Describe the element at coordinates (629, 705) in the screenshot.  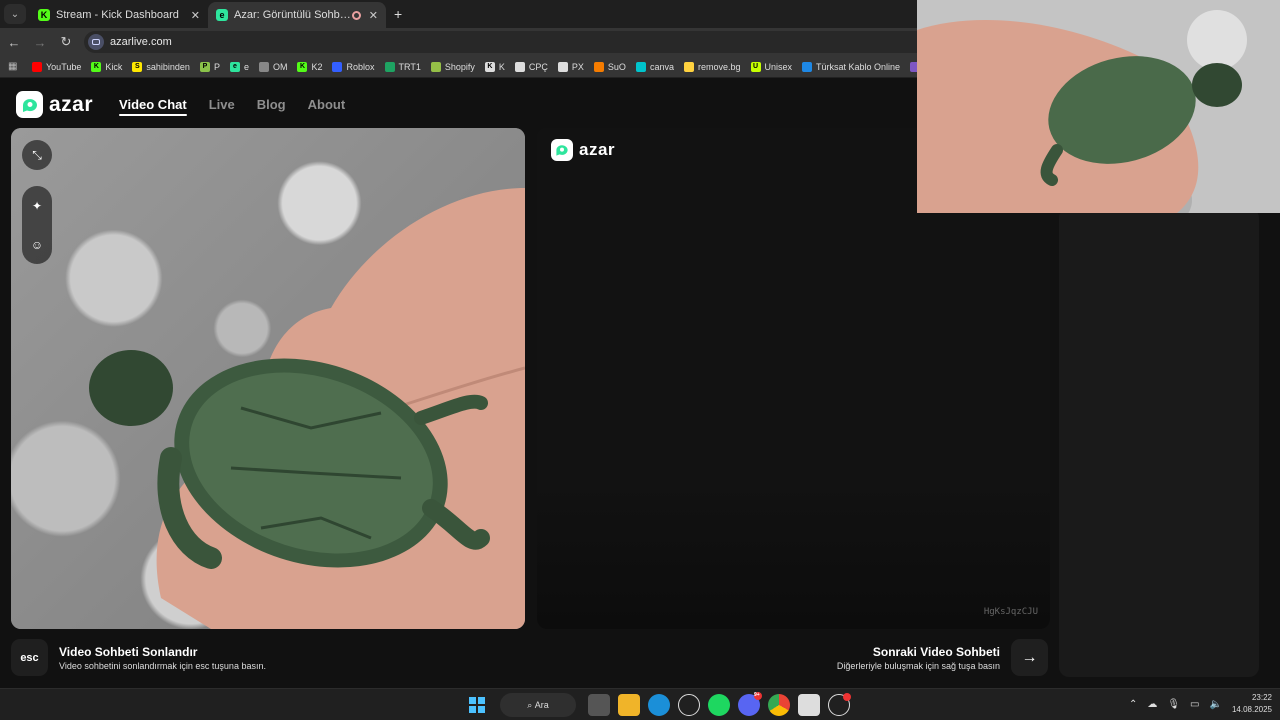
I see `file-explorer-icon` at that location.